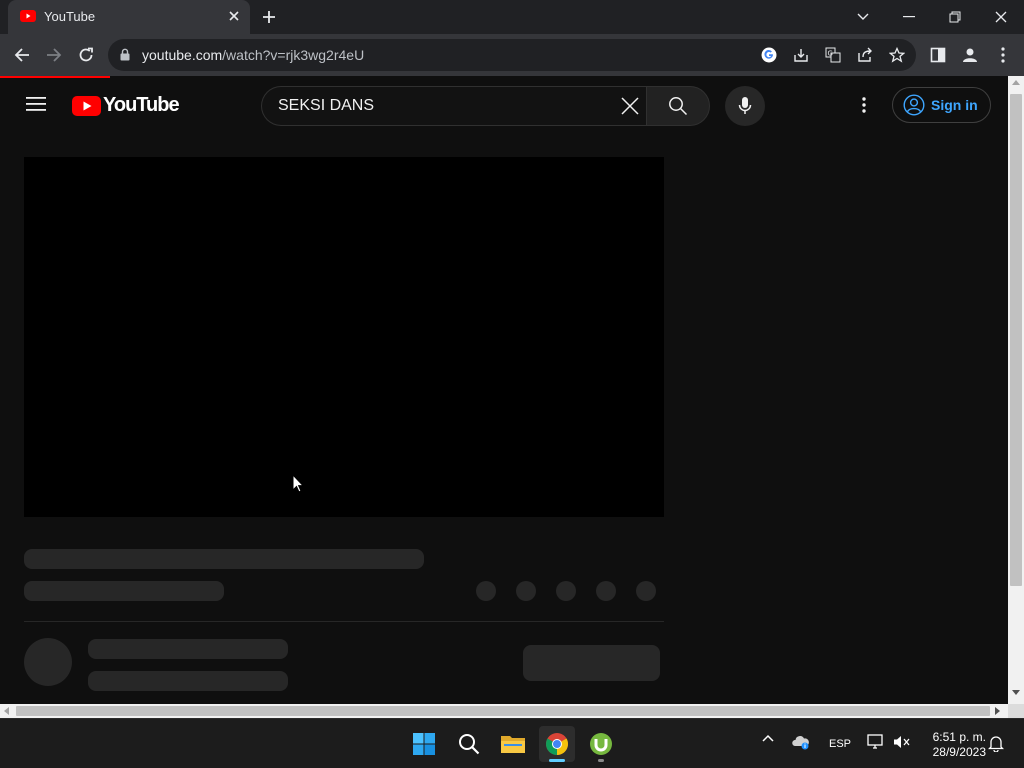 This screenshot has height=768, width=1024. I want to click on account-circle-icon, so click(914, 105).